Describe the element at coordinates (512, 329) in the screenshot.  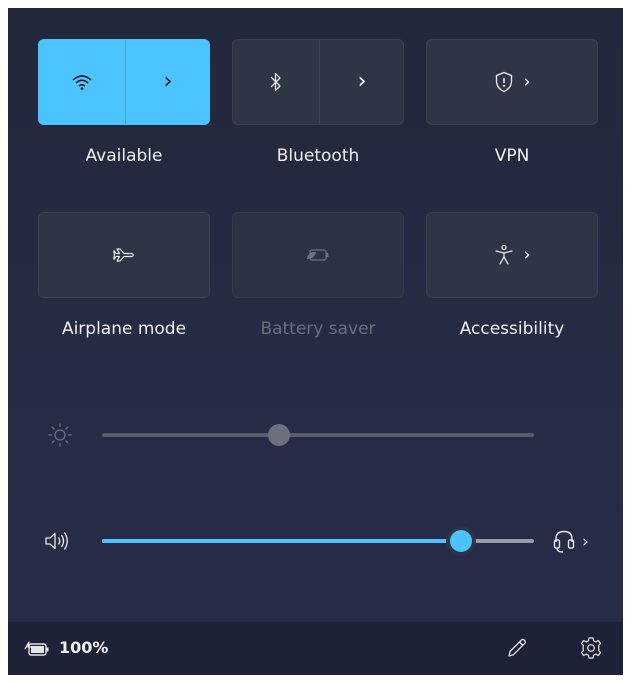
I see `accessibility-label: Accessibility` at that location.